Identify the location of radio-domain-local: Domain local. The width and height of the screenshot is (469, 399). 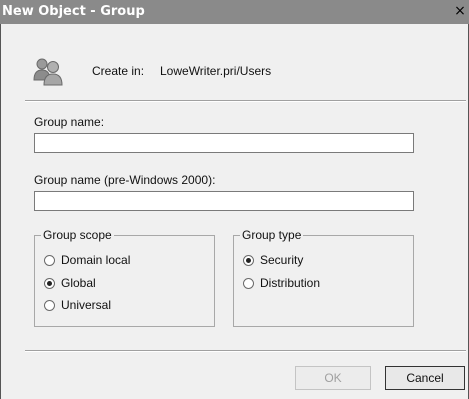
(87, 260).